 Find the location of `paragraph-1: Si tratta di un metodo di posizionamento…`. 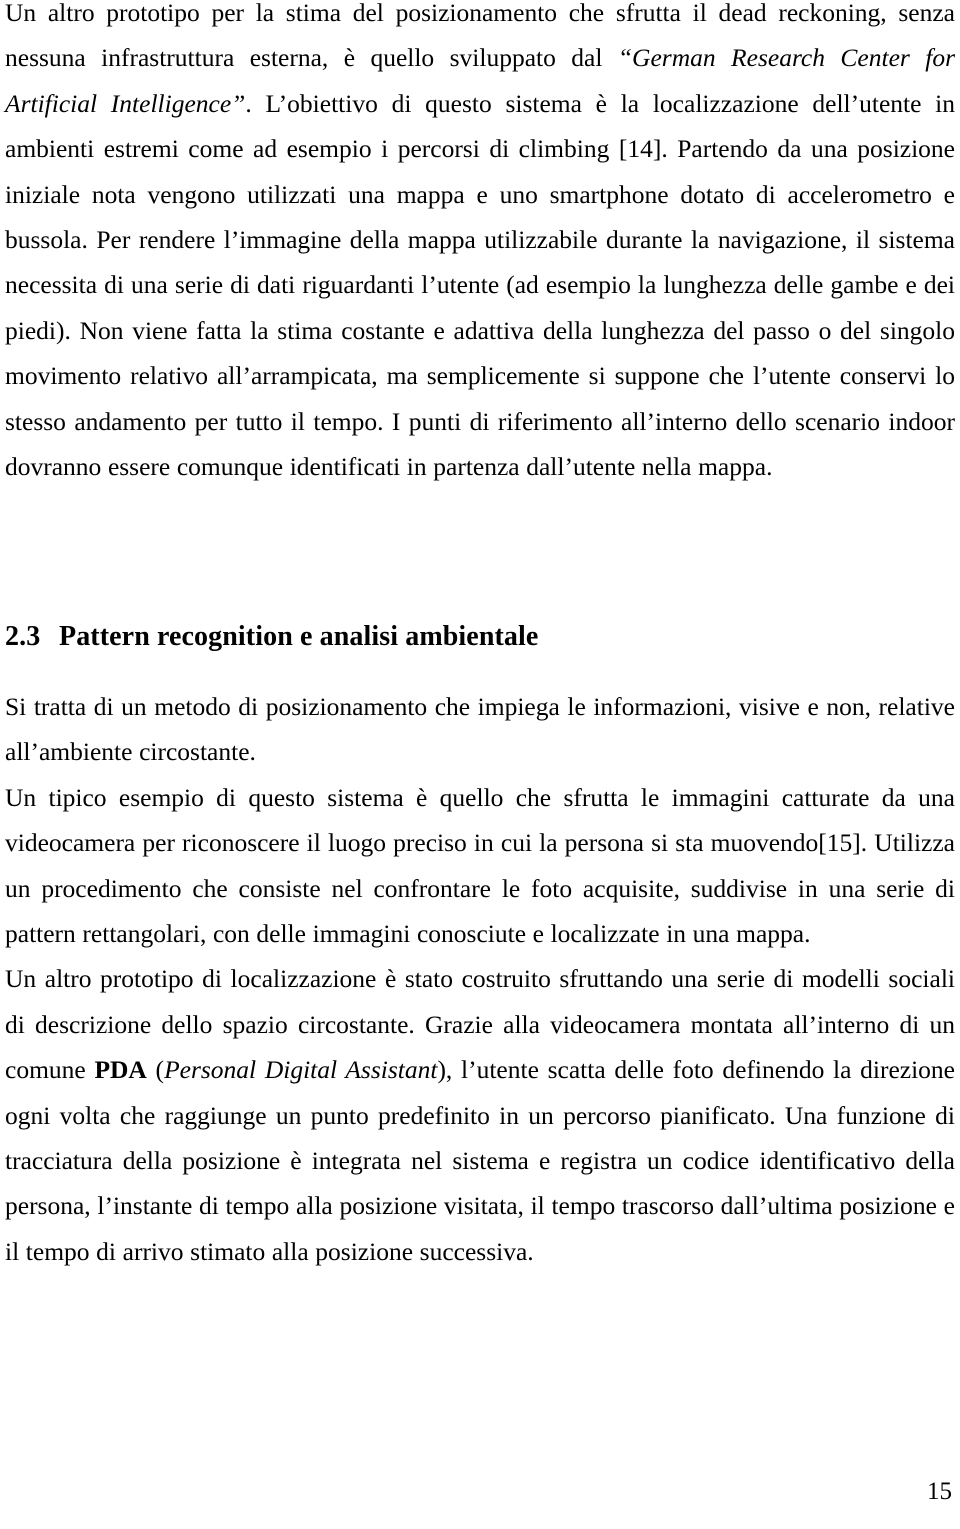

paragraph-1: Si tratta di un metodo di posizionamento… is located at coordinates (480, 729).